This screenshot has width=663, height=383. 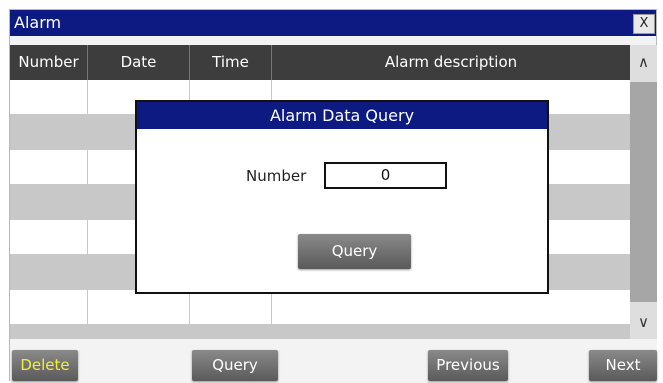 I want to click on dialog-title: Alarm Data Query, so click(x=342, y=115).